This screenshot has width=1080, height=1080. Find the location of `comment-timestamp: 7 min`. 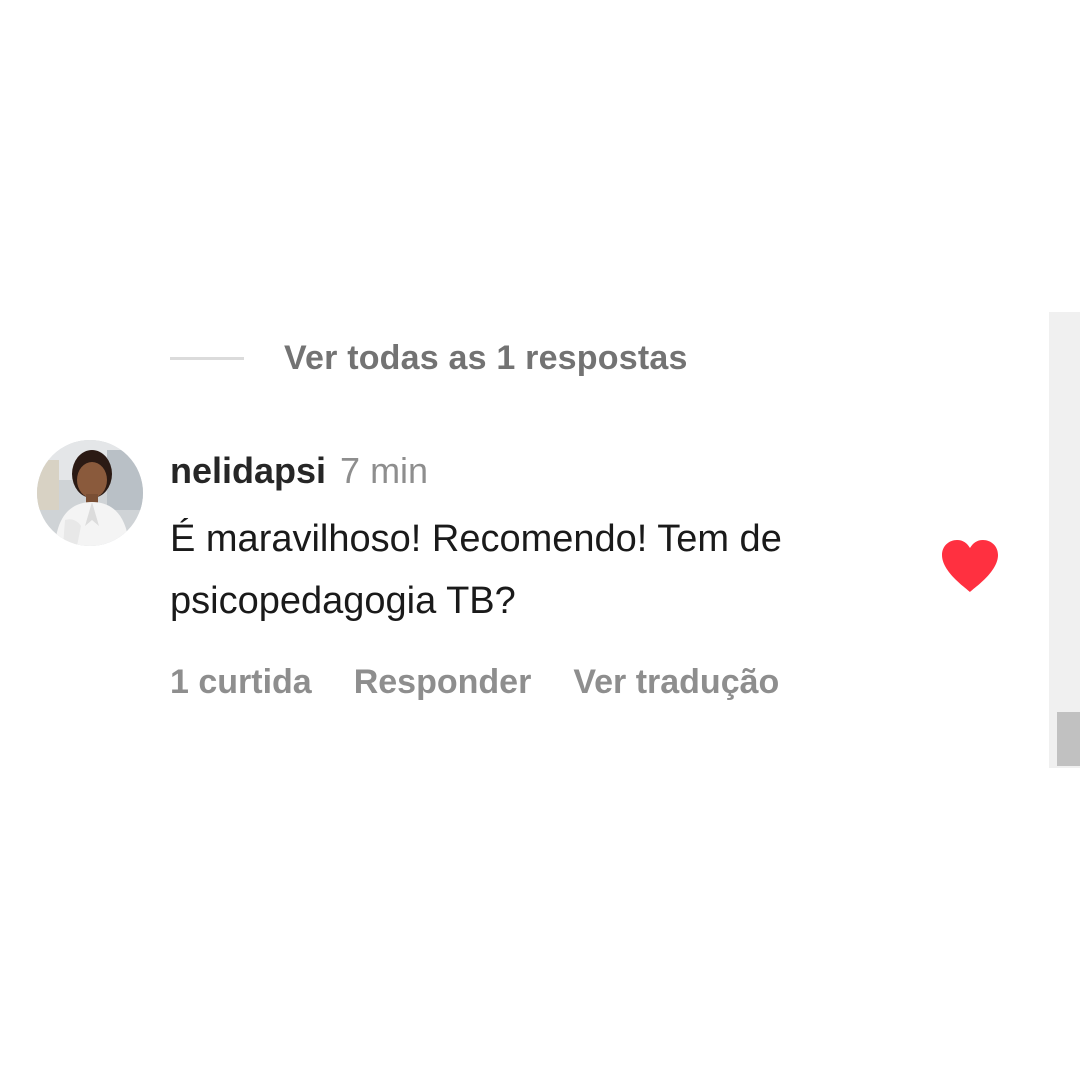

comment-timestamp: 7 min is located at coordinates (384, 470).